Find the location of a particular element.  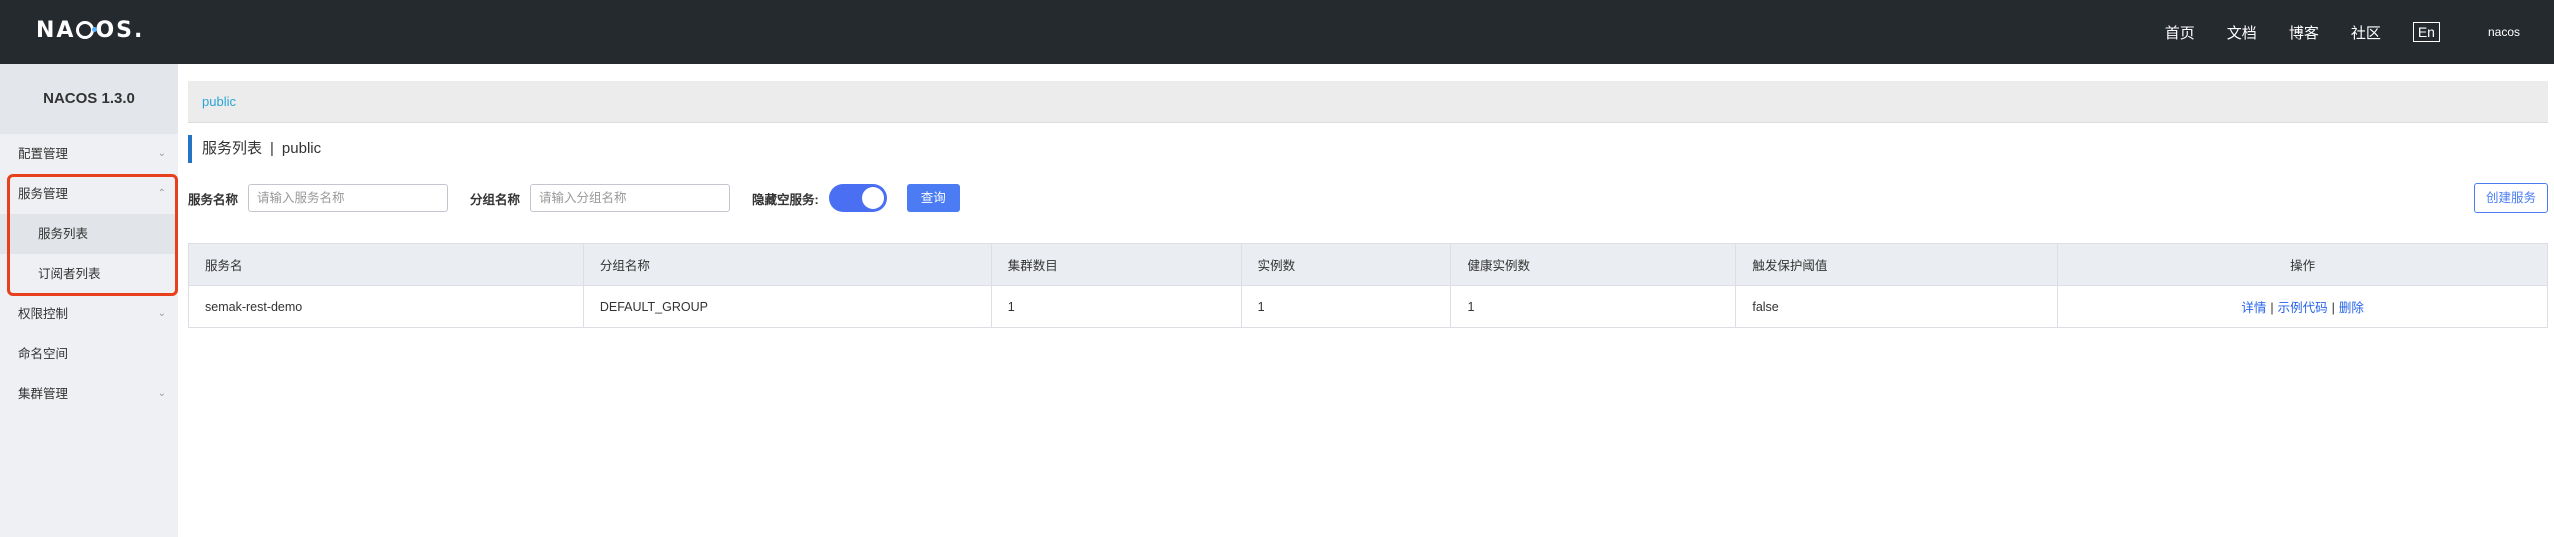

query-button: 查询 is located at coordinates (933, 198).